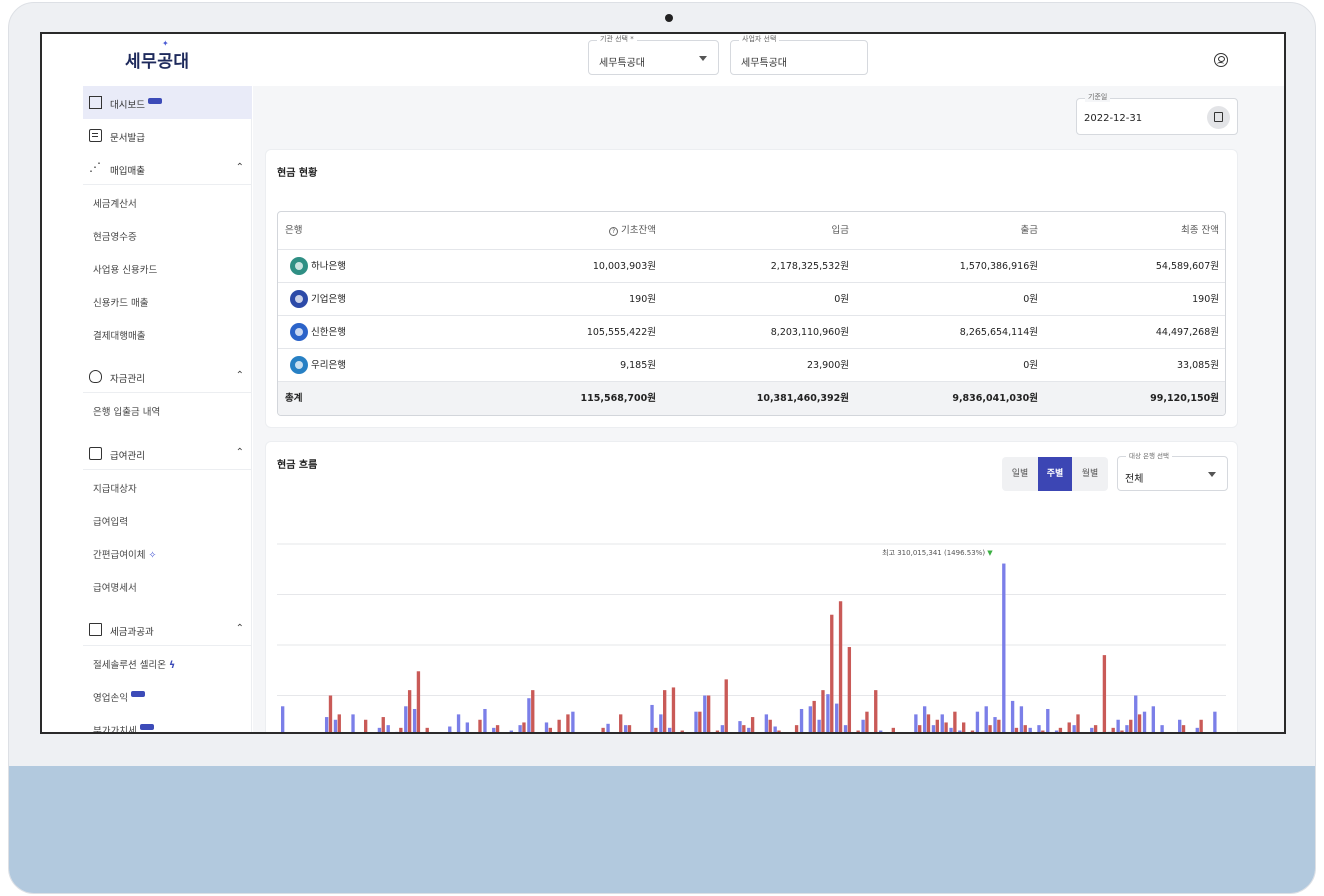  I want to click on chevron-up-icon: ⌃, so click(240, 375).